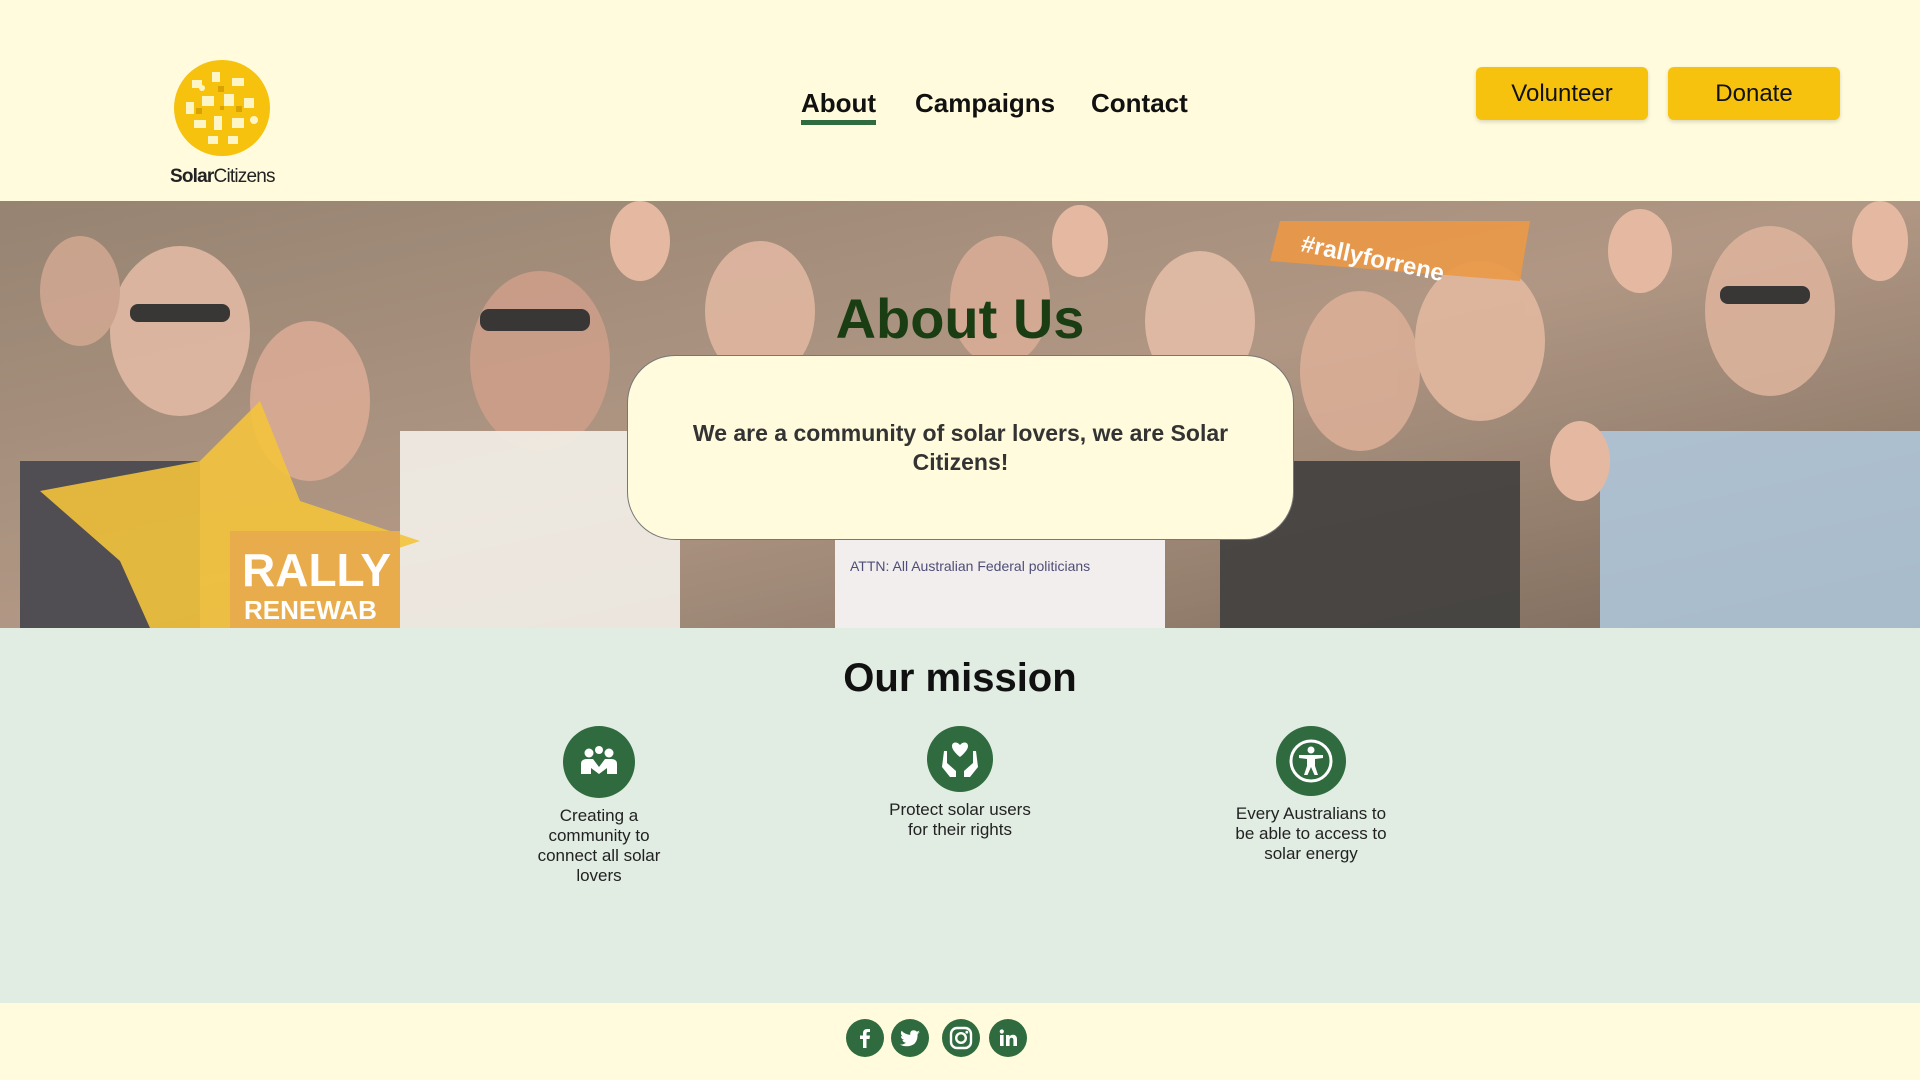 The height and width of the screenshot is (1080, 1920). What do you see at coordinates (1311, 761) in the screenshot?
I see `accessibility-icon` at bounding box center [1311, 761].